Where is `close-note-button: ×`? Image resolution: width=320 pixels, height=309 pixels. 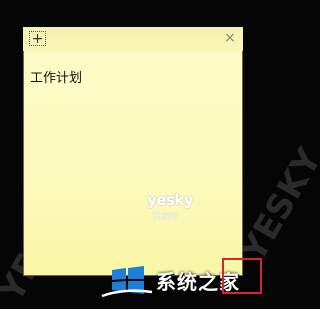 close-note-button: × is located at coordinates (230, 38).